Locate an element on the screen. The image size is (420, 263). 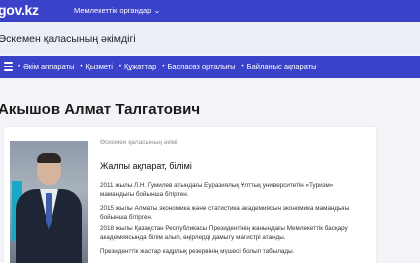
organization-title: Өскемен қаласының әкімдігі is located at coordinates (68, 39).